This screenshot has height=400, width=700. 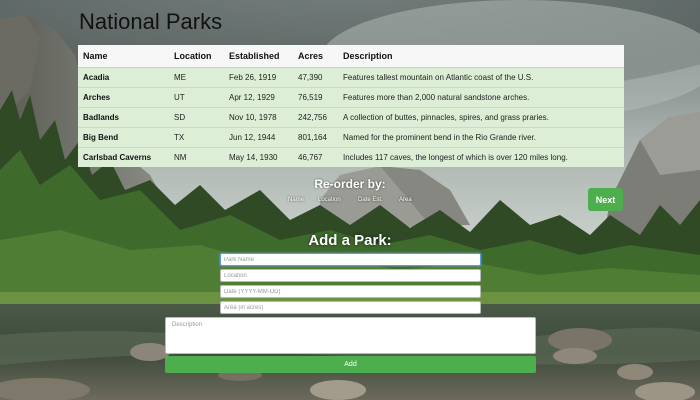 What do you see at coordinates (258, 76) in the screenshot?
I see `park-established-cell: Feb 26, 1919` at bounding box center [258, 76].